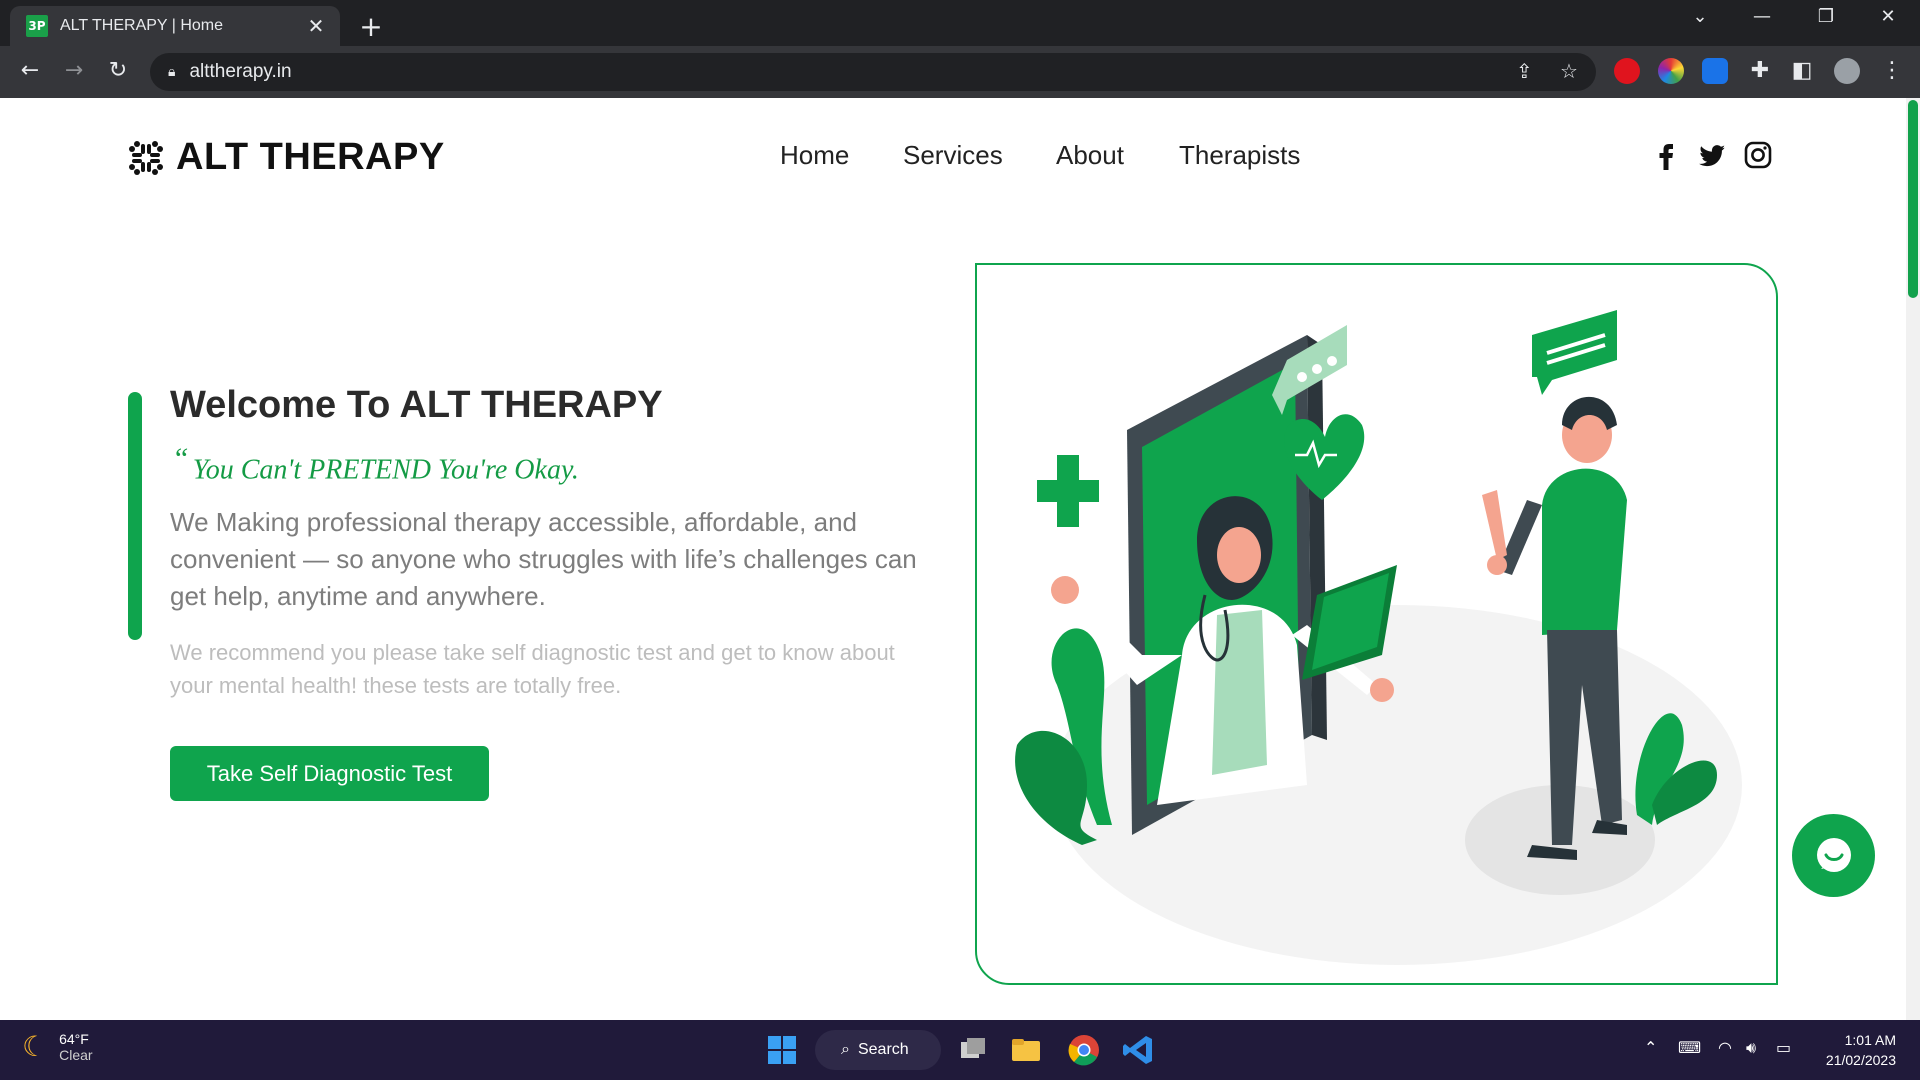 This screenshot has height=1080, width=1920. Describe the element at coordinates (172, 72) in the screenshot. I see `lock-icon: 🔒︎` at that location.